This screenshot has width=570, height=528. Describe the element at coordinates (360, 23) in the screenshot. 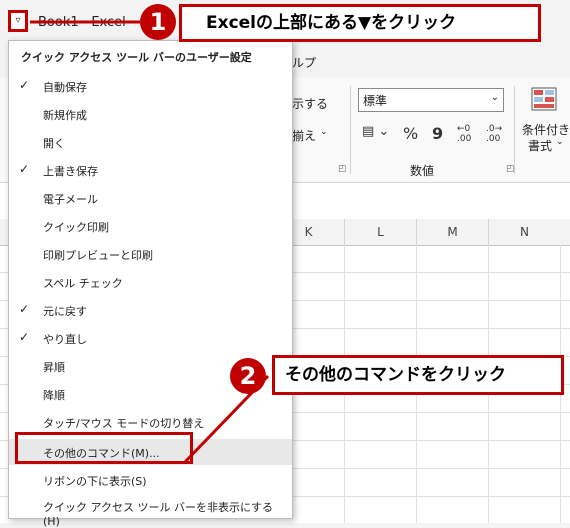

I see `step1-callout: Excelの上部にある▼をクリック` at that location.